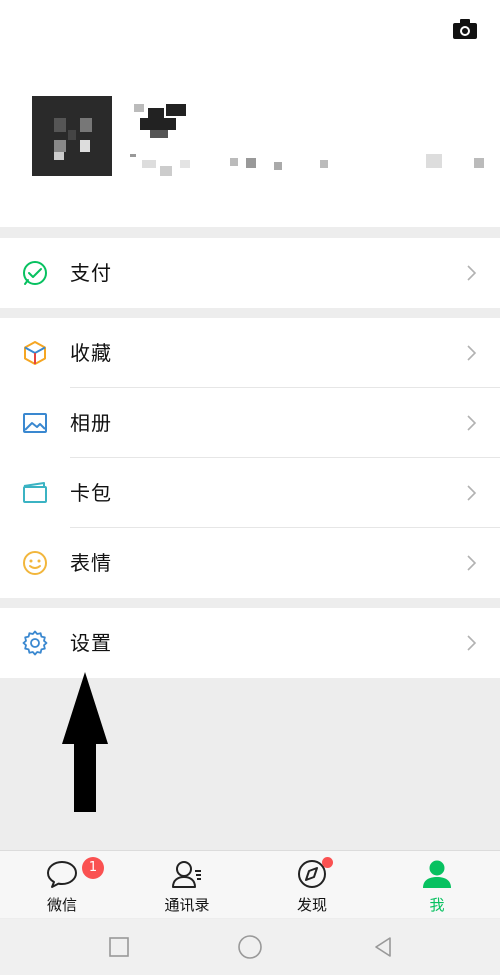 The width and height of the screenshot is (500, 975). Describe the element at coordinates (250, 884) in the screenshot. I see `bottom-tab-bar: 微信 1 通讯录 发现 我` at that location.